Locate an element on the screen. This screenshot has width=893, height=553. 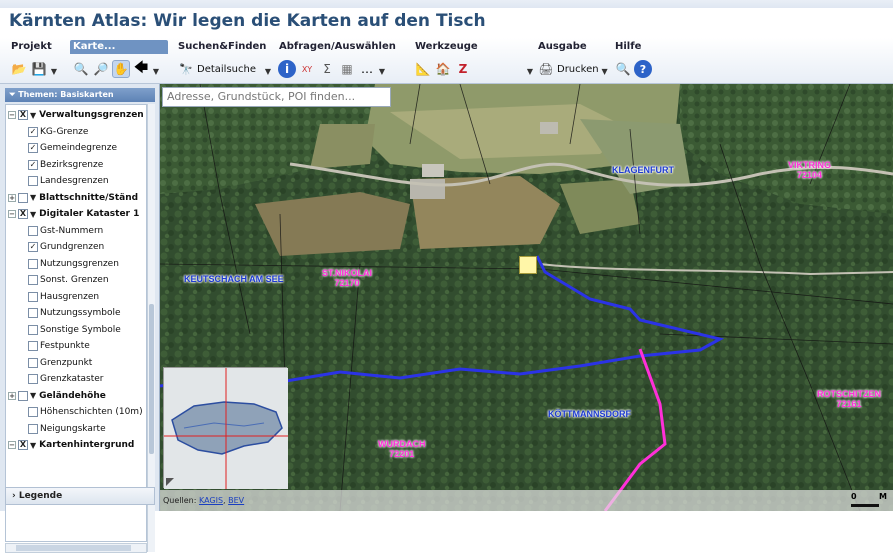
layer-tree-item: Grenzkataster is located at coordinates (66, 379).